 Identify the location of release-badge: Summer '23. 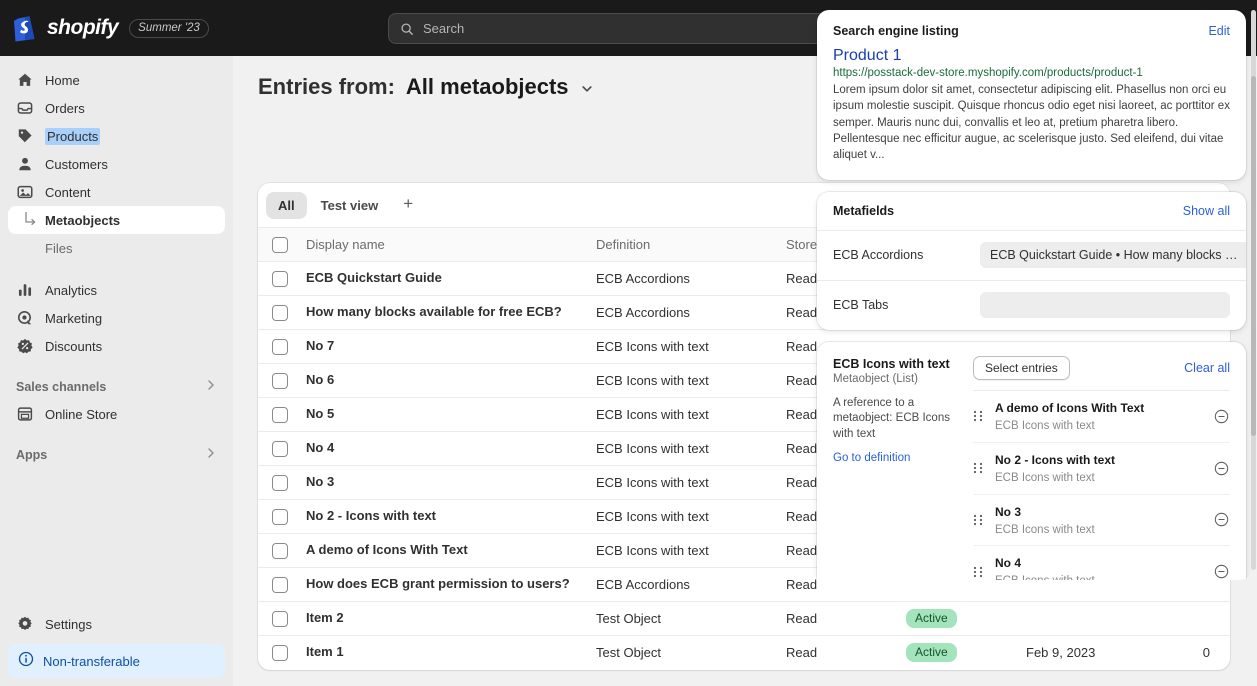
(169, 28).